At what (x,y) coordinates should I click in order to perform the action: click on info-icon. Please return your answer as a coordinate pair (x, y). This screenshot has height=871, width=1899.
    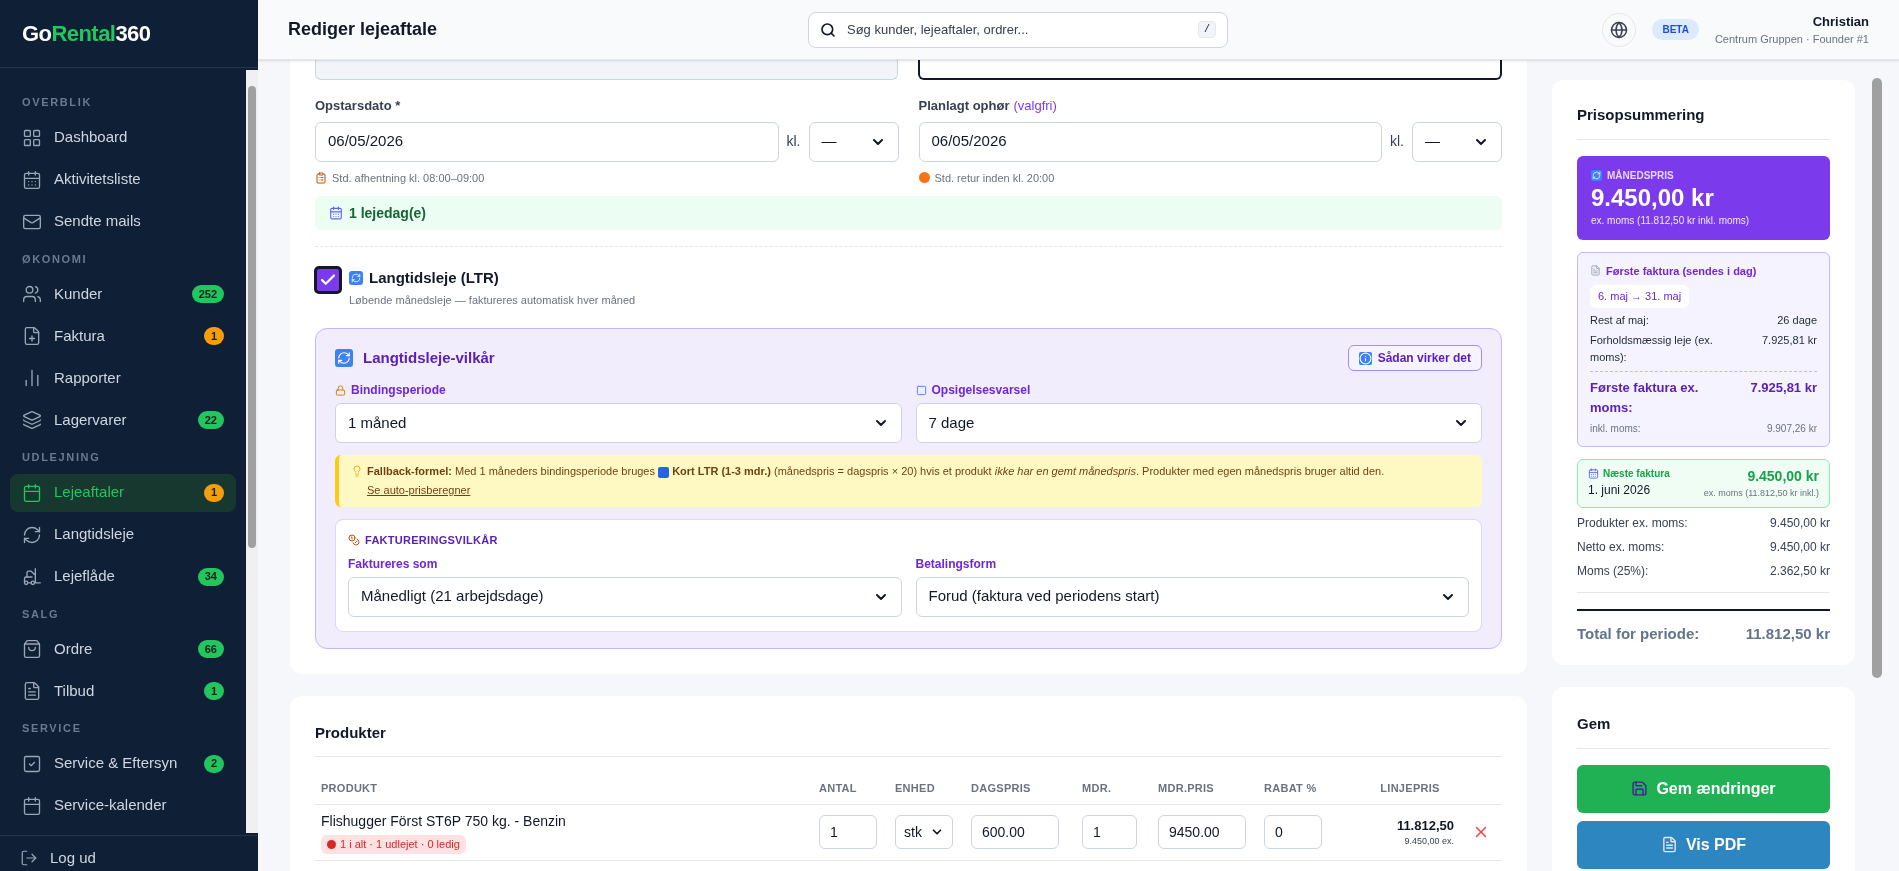
    Looking at the image, I should click on (1365, 358).